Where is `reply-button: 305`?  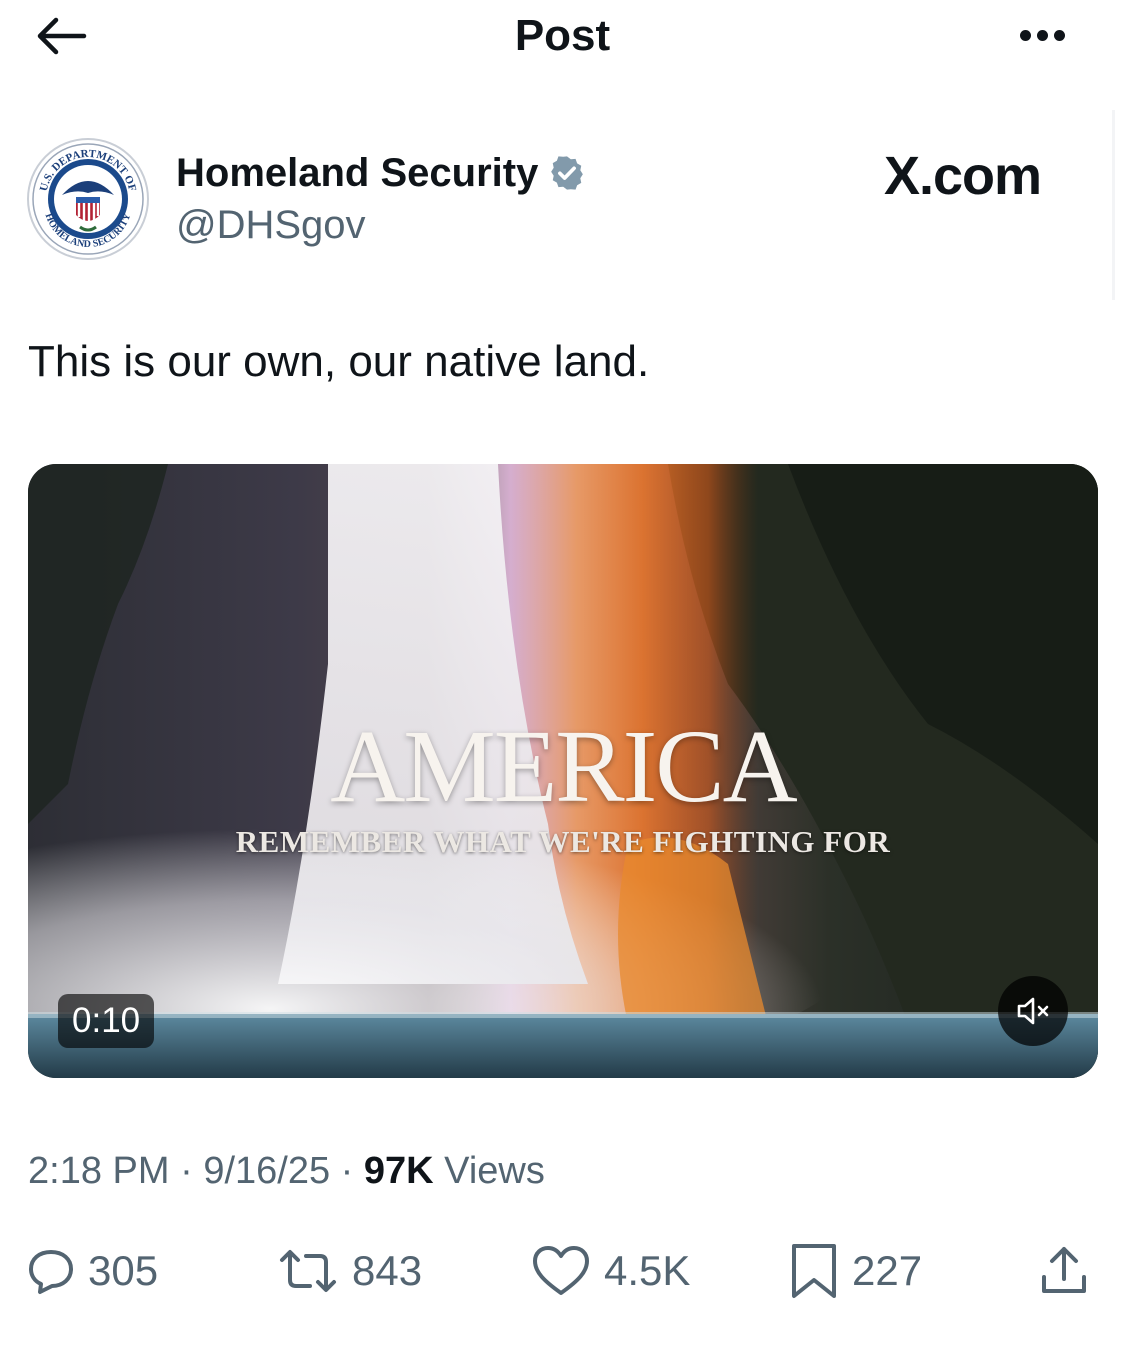 reply-button: 305 is located at coordinates (92, 1271).